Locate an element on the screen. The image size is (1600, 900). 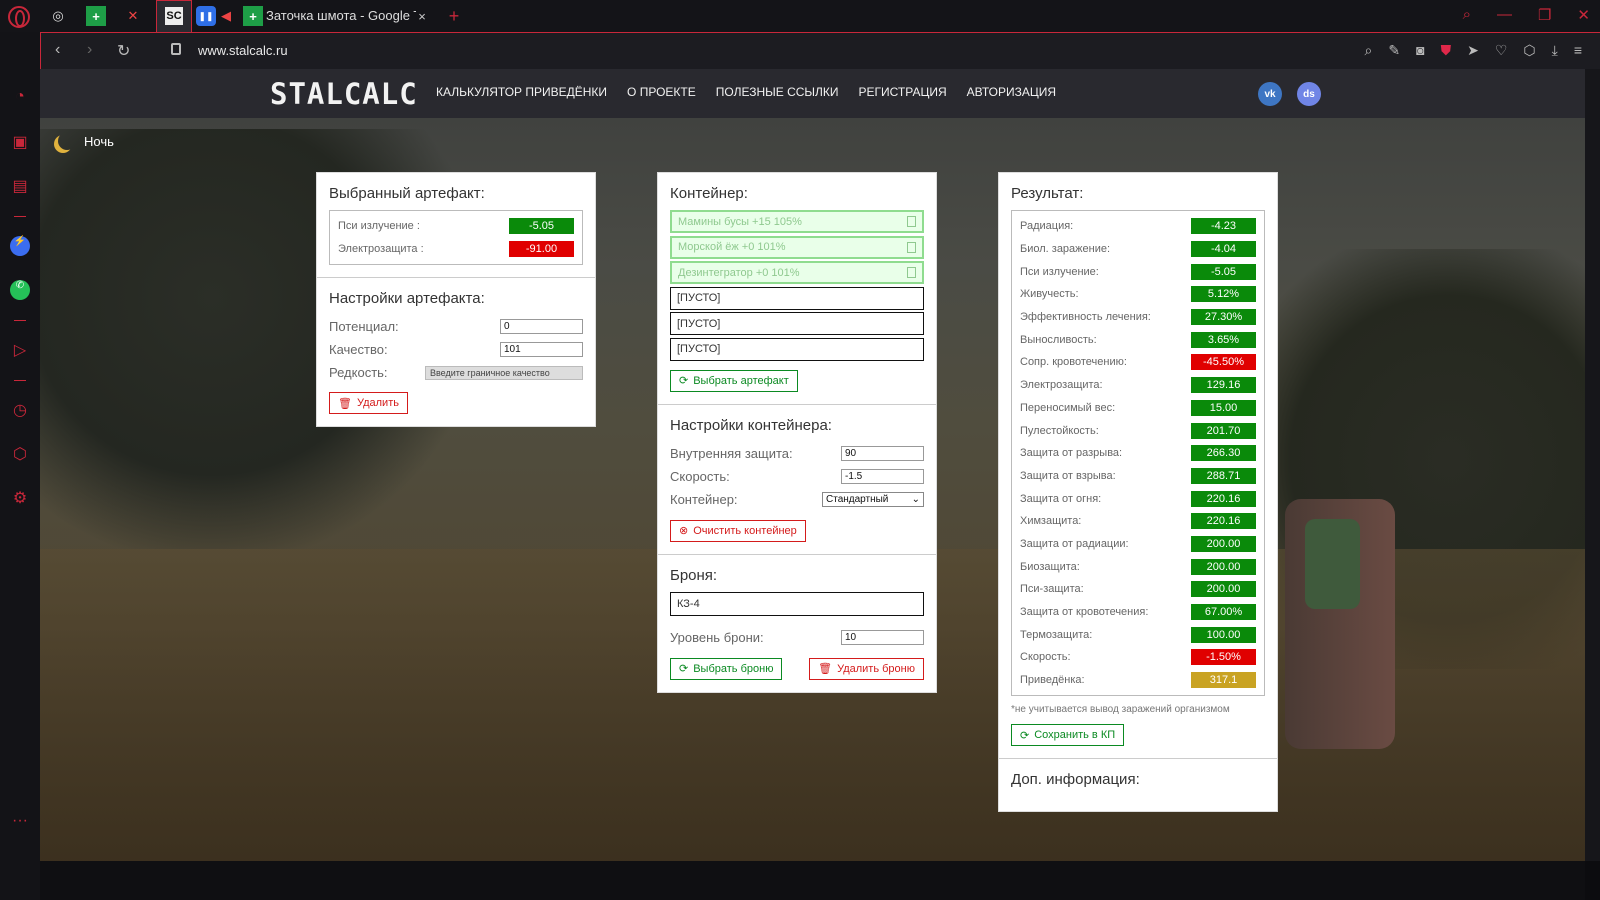
artifact-stat-row: Электрозащита : -91.00 is located at coordinates (456, 249).